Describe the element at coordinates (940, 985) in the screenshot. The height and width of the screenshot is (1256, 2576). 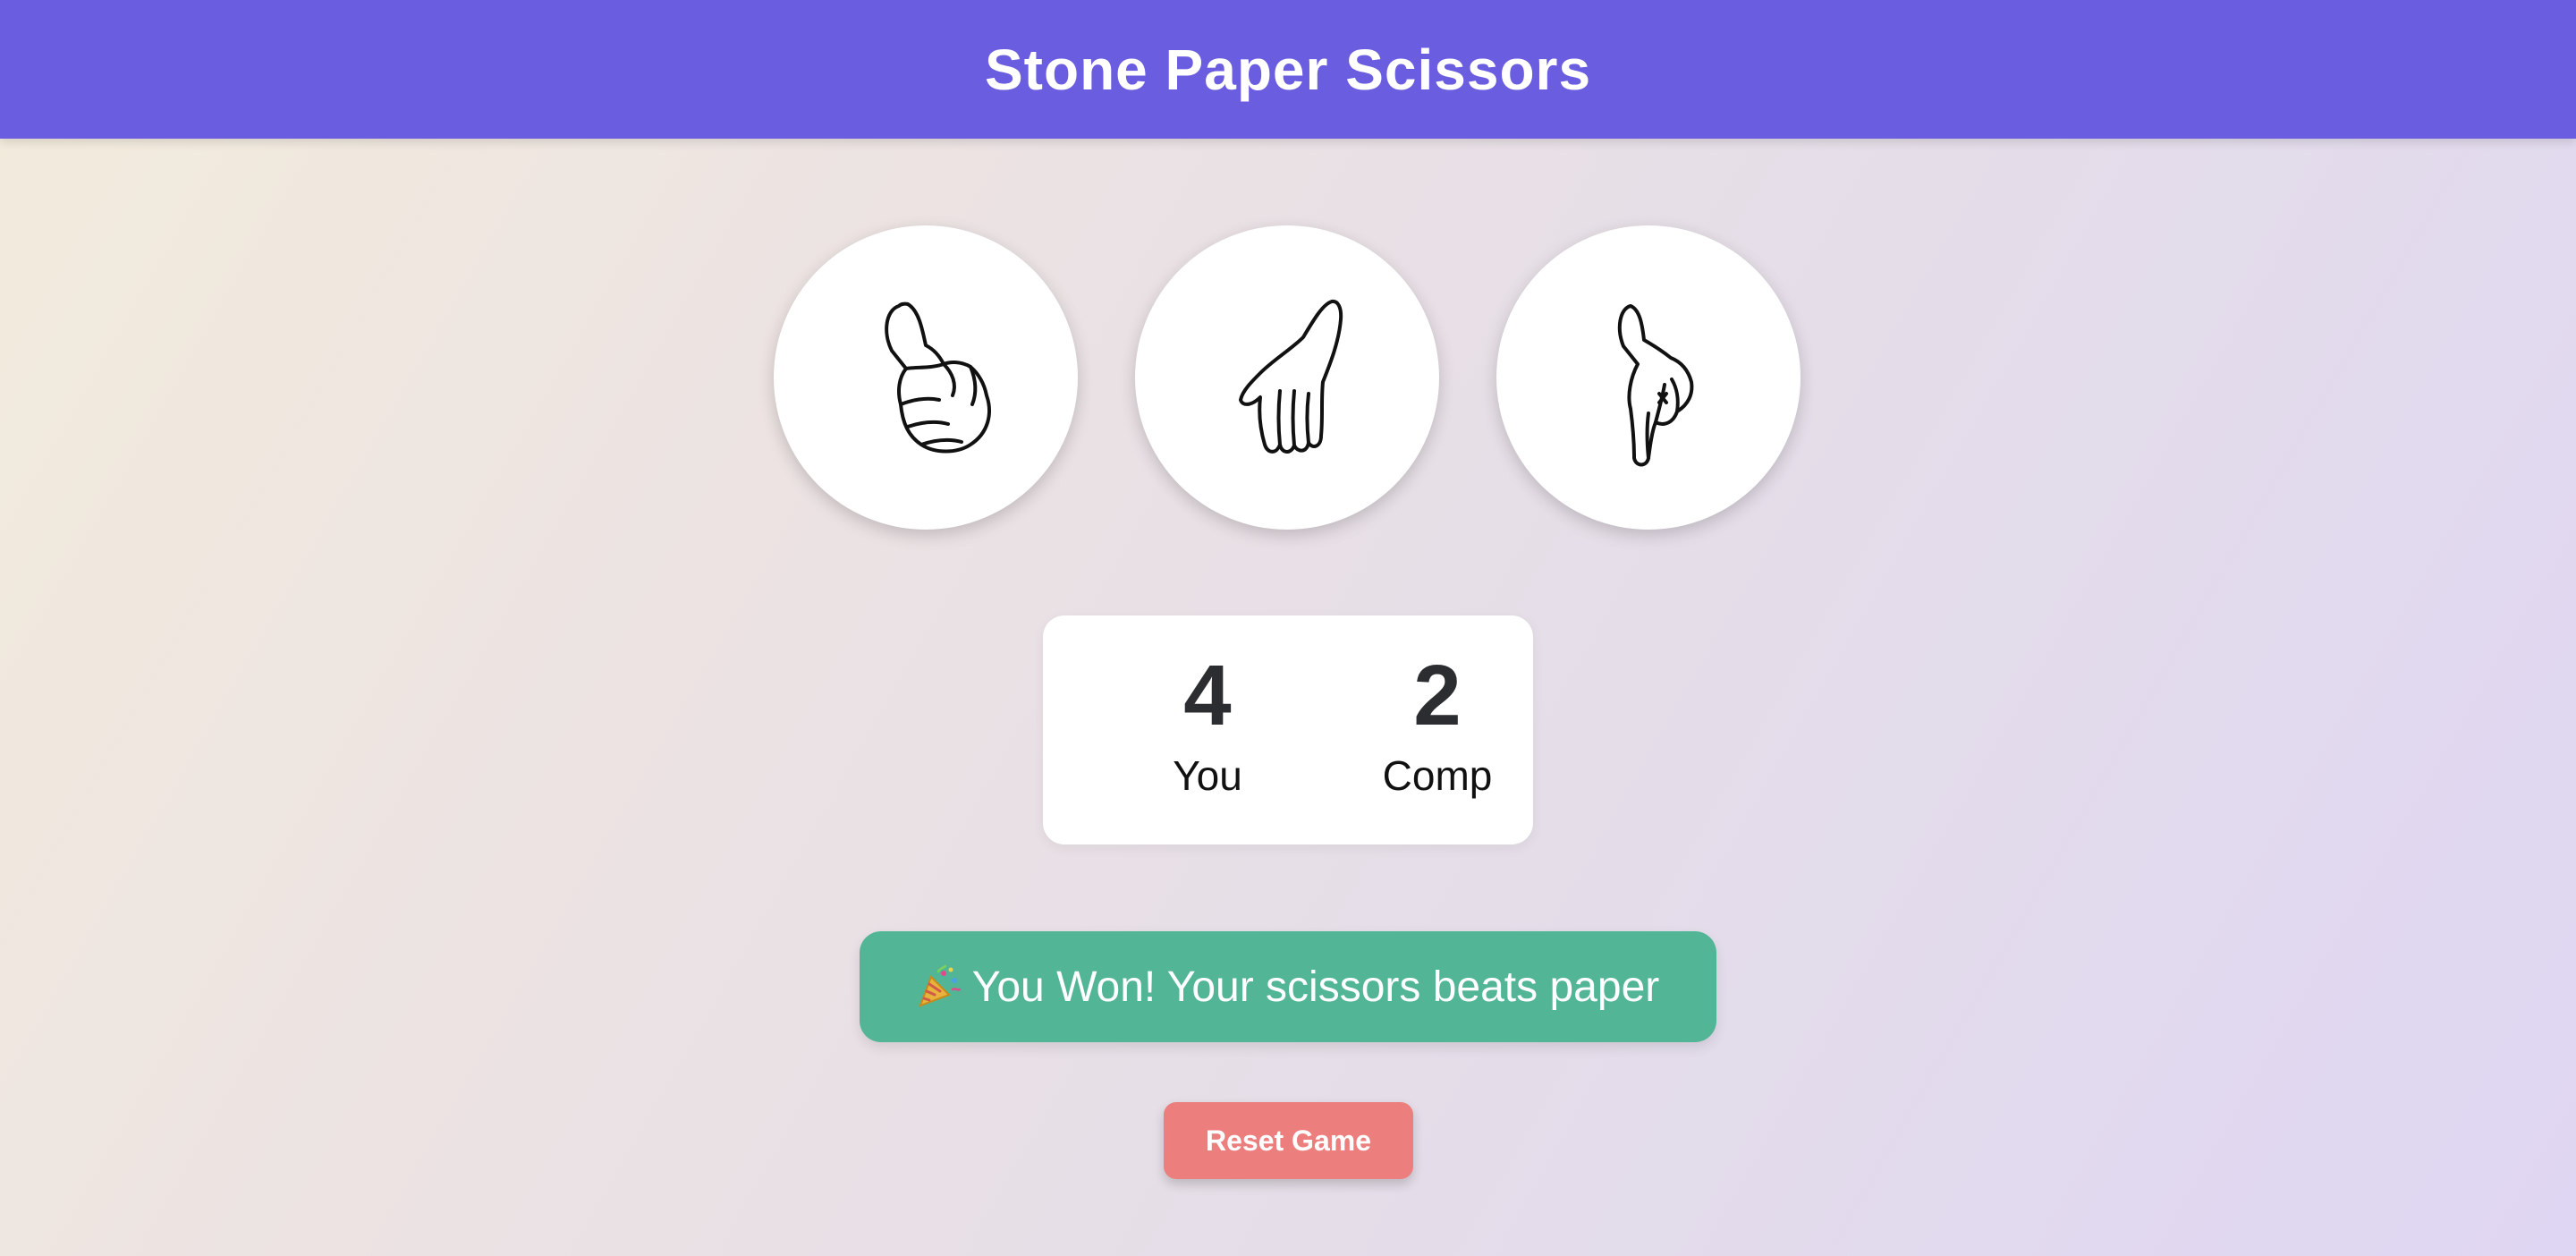
I see `party-popper-icon` at that location.